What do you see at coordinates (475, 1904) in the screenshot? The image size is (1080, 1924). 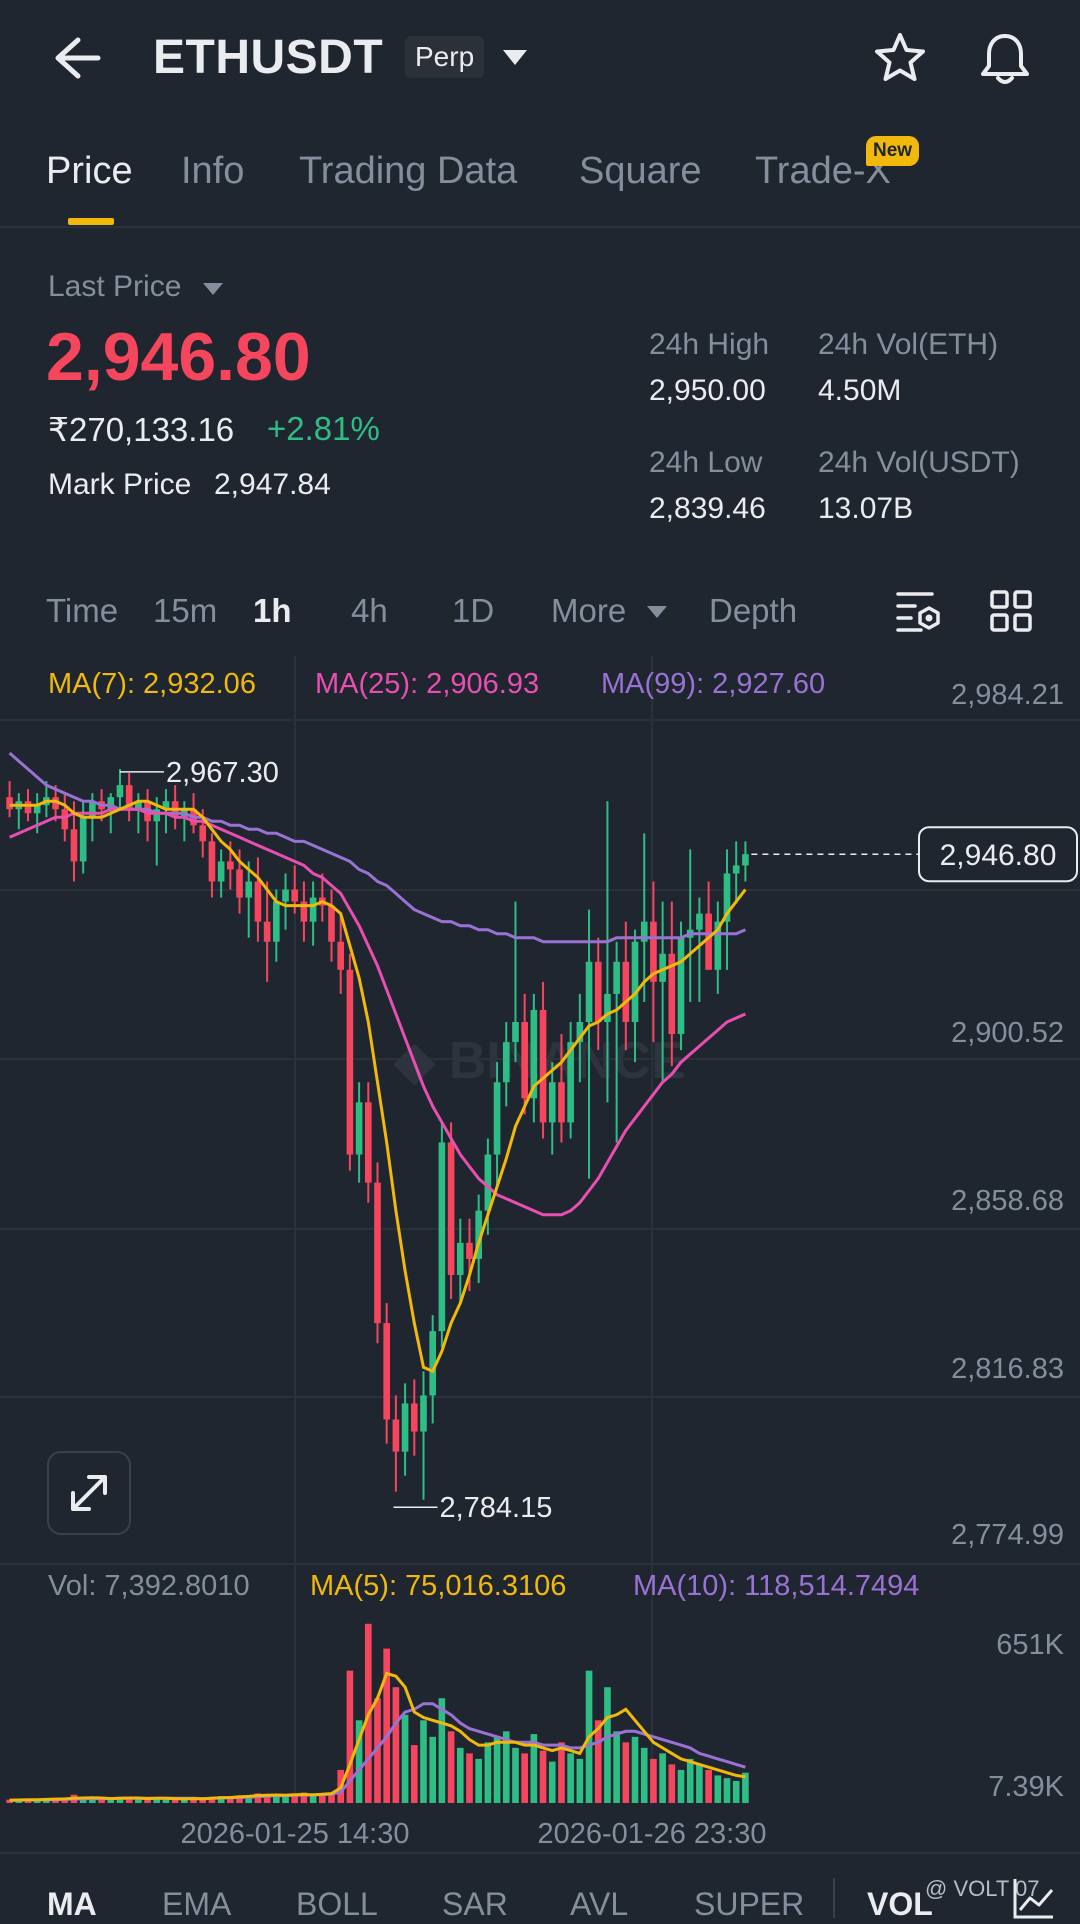 I see `indicator-sar: SAR` at bounding box center [475, 1904].